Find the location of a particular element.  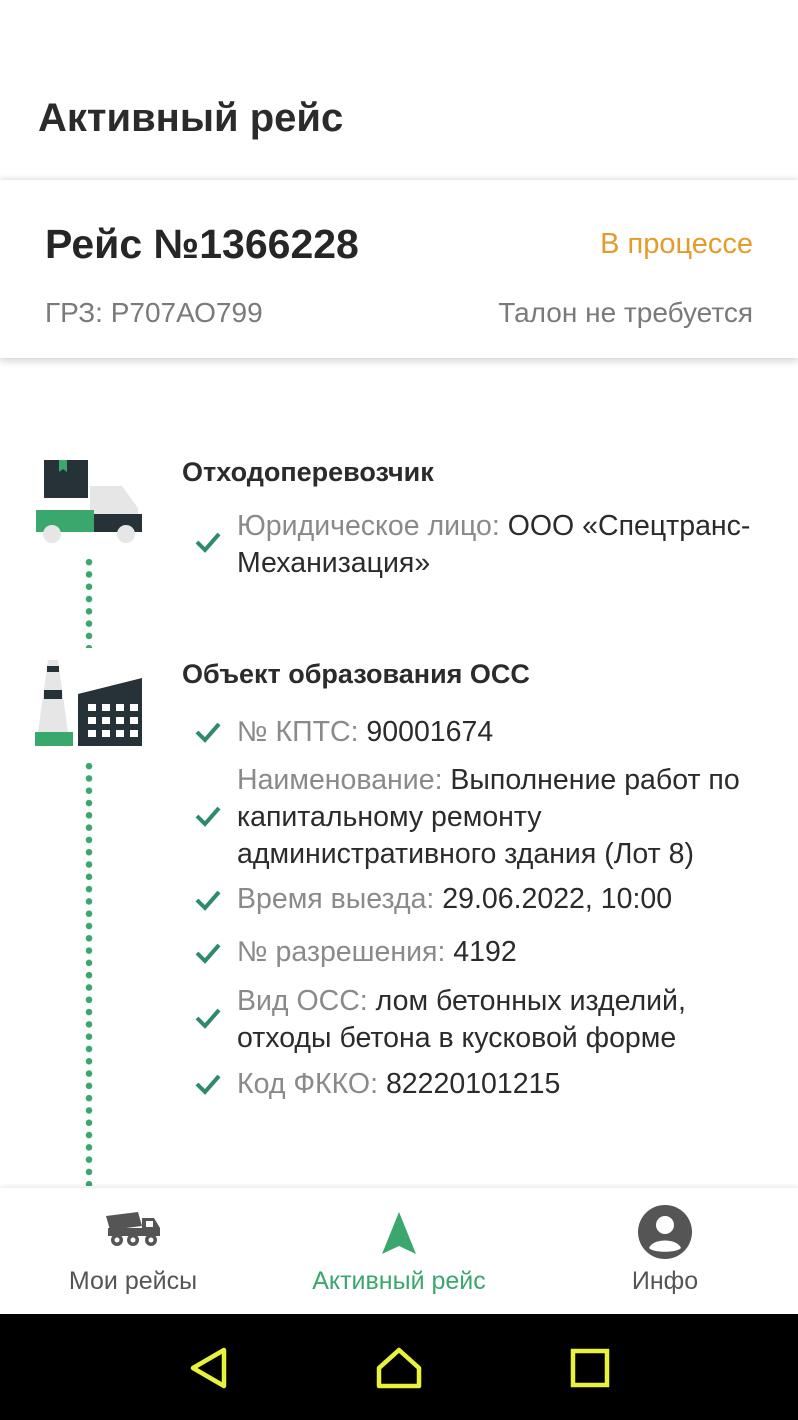

nav-active-trip: Активный рейс is located at coordinates (399, 1251).